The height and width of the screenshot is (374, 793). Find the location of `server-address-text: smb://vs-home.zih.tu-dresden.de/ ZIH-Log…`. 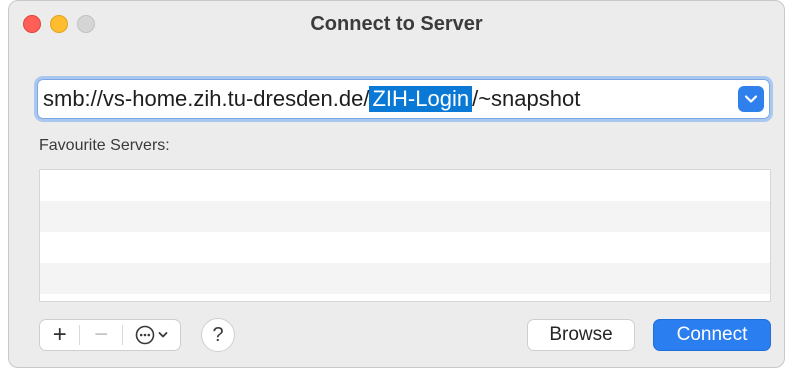

server-address-text: smb://vs-home.zih.tu-dresden.de/ ZIH-Log… is located at coordinates (311, 99).